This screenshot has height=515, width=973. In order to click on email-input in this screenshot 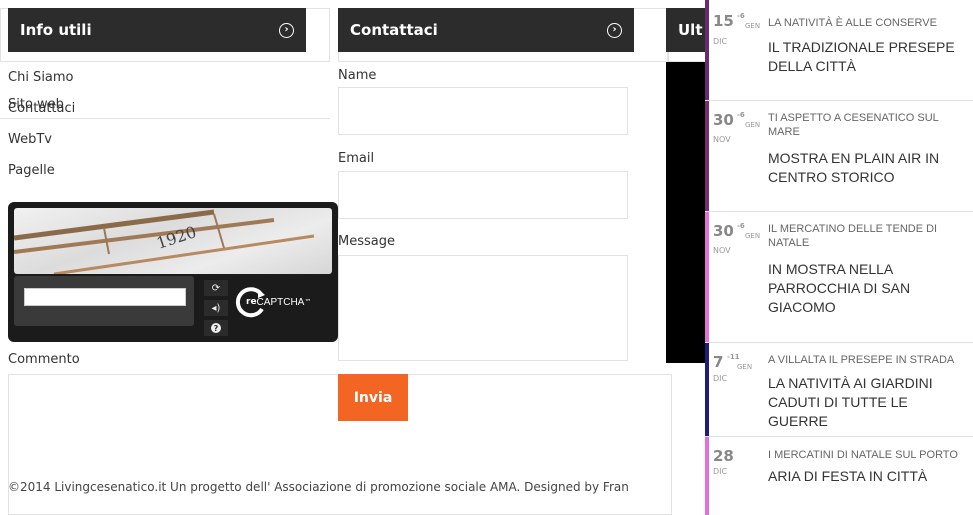, I will do `click(483, 195)`.